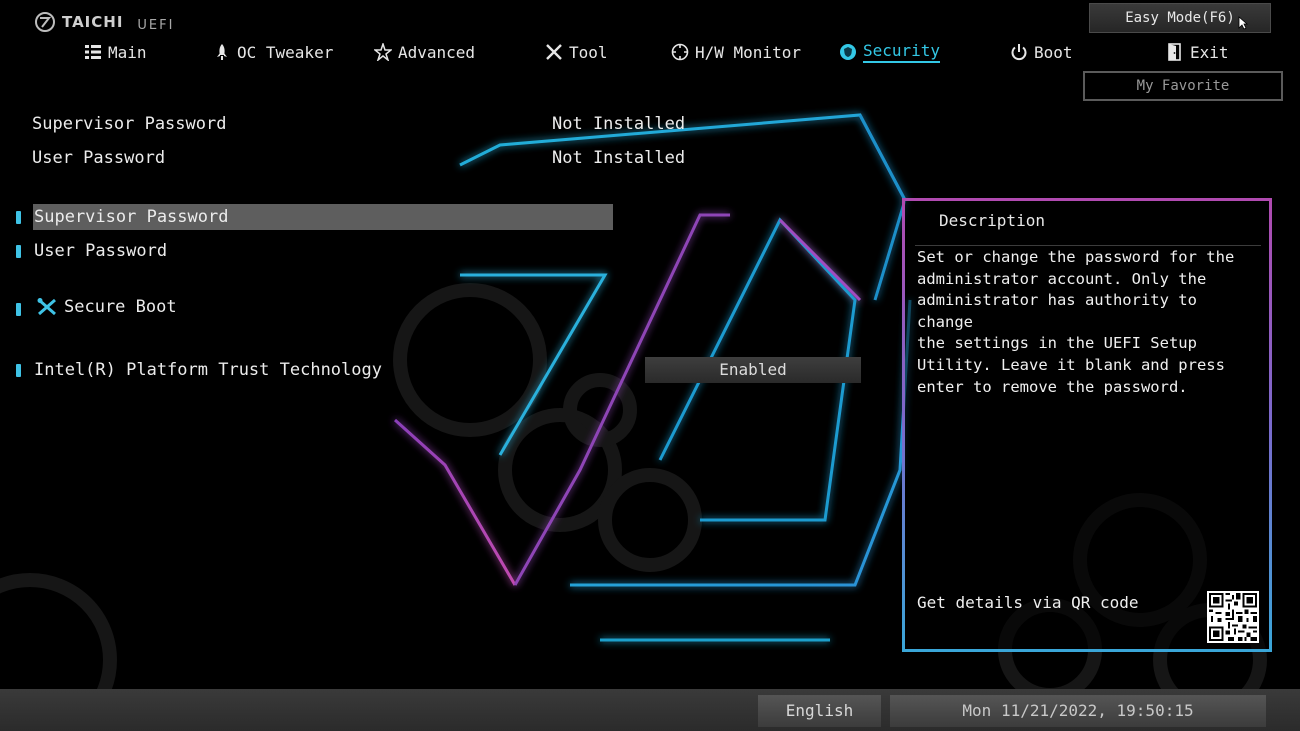 This screenshot has width=1300, height=731. Describe the element at coordinates (748, 52) in the screenshot. I see `tab-hw-monitor-label: H/W Monitor` at that location.